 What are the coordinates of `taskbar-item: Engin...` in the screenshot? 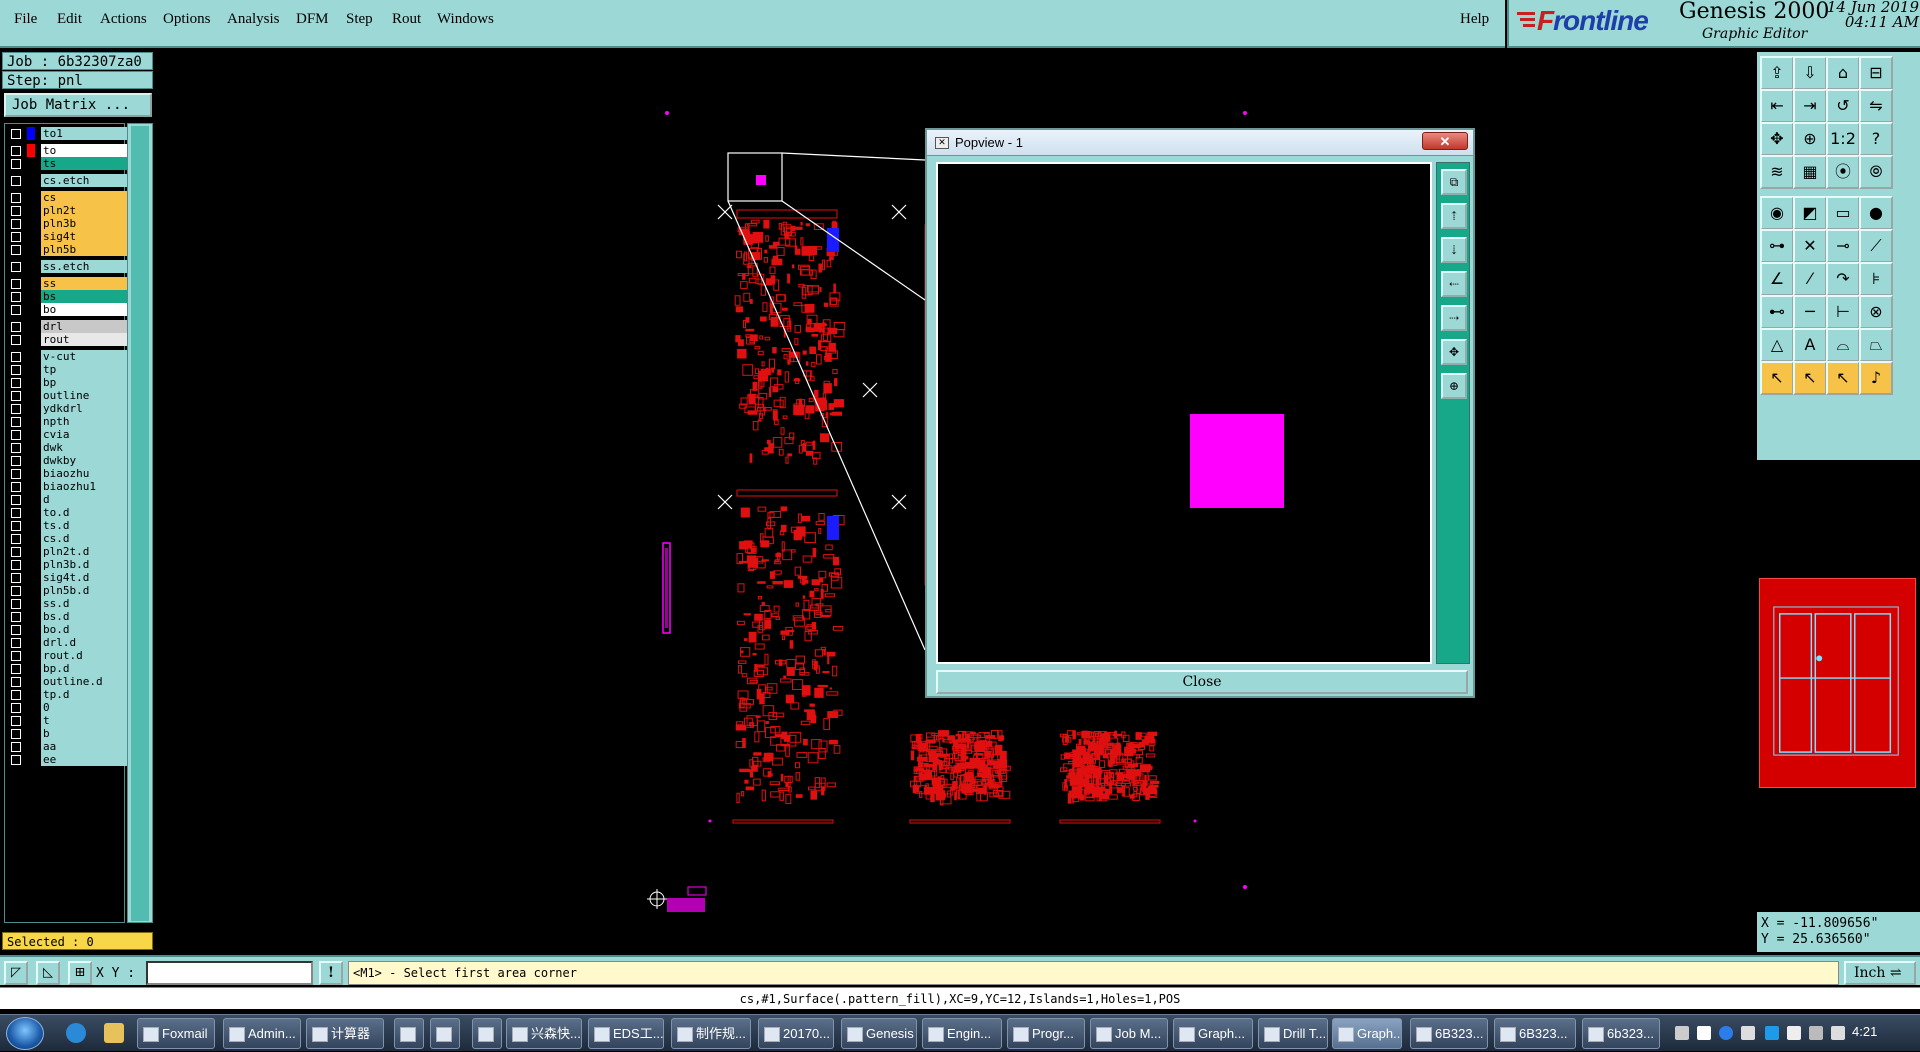 It's located at (962, 1033).